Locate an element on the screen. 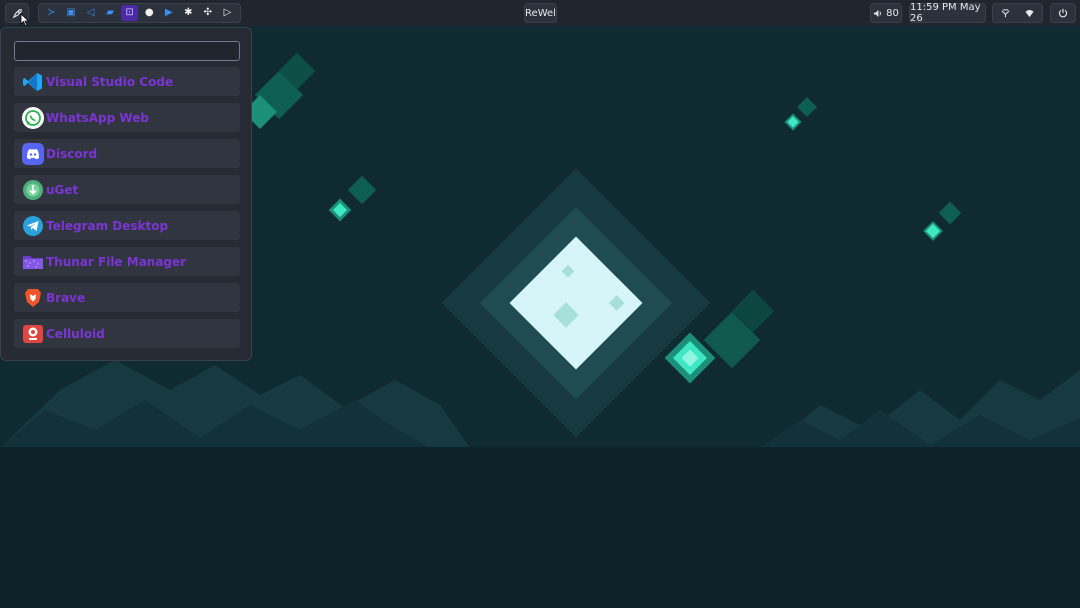 This screenshot has height=608, width=1080. dock-item-app-active: ⊡ is located at coordinates (130, 13).